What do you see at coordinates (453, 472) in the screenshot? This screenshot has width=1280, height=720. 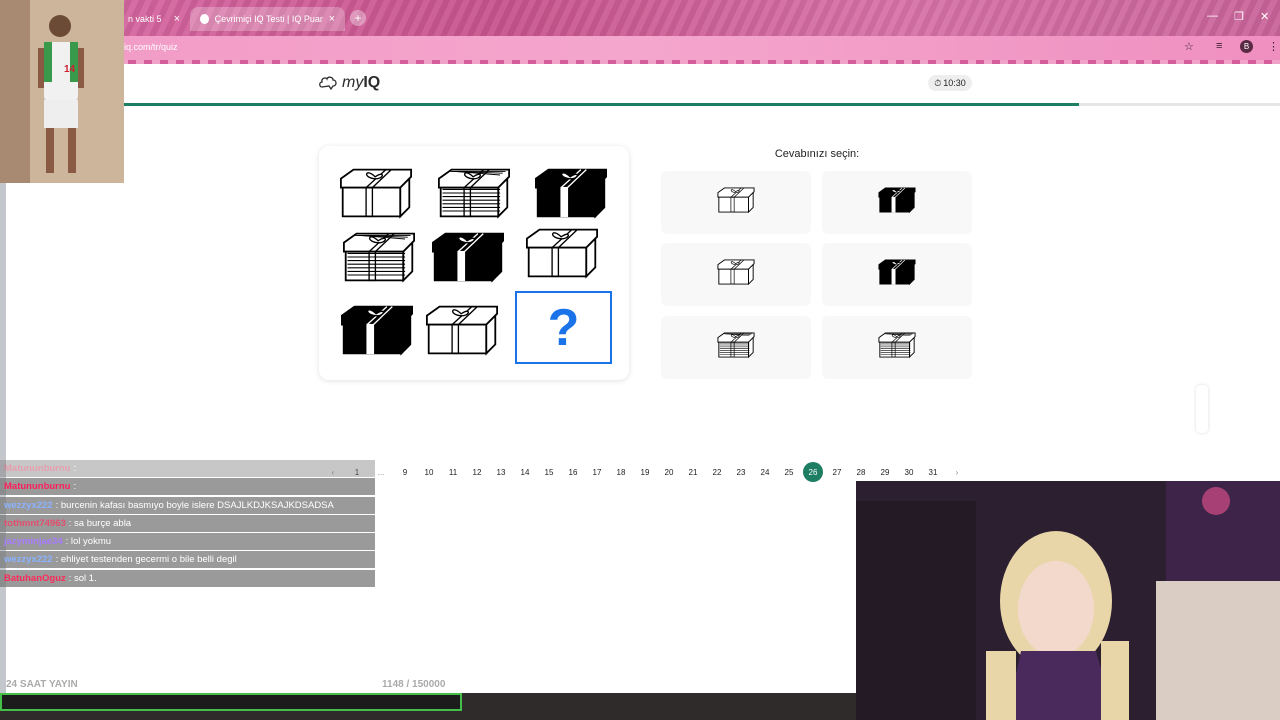 I see `page-button-11: 11` at bounding box center [453, 472].